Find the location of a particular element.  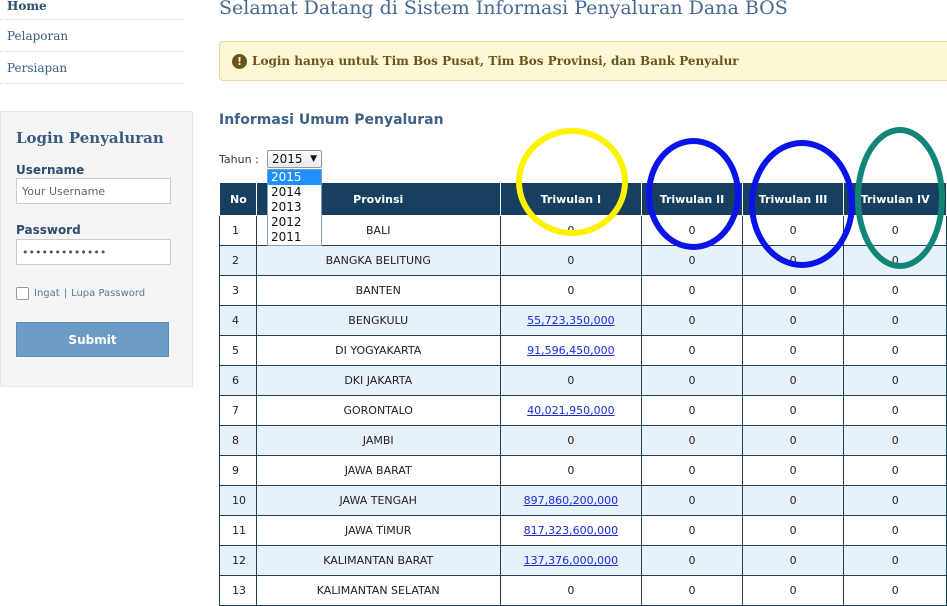

password-input is located at coordinates (93, 252).